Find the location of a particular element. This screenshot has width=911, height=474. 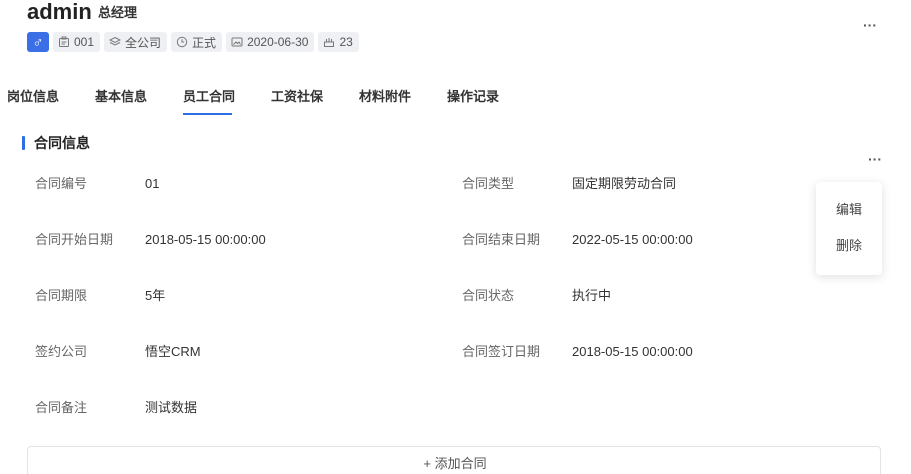

contract-status-value: 执行中 is located at coordinates (592, 295).